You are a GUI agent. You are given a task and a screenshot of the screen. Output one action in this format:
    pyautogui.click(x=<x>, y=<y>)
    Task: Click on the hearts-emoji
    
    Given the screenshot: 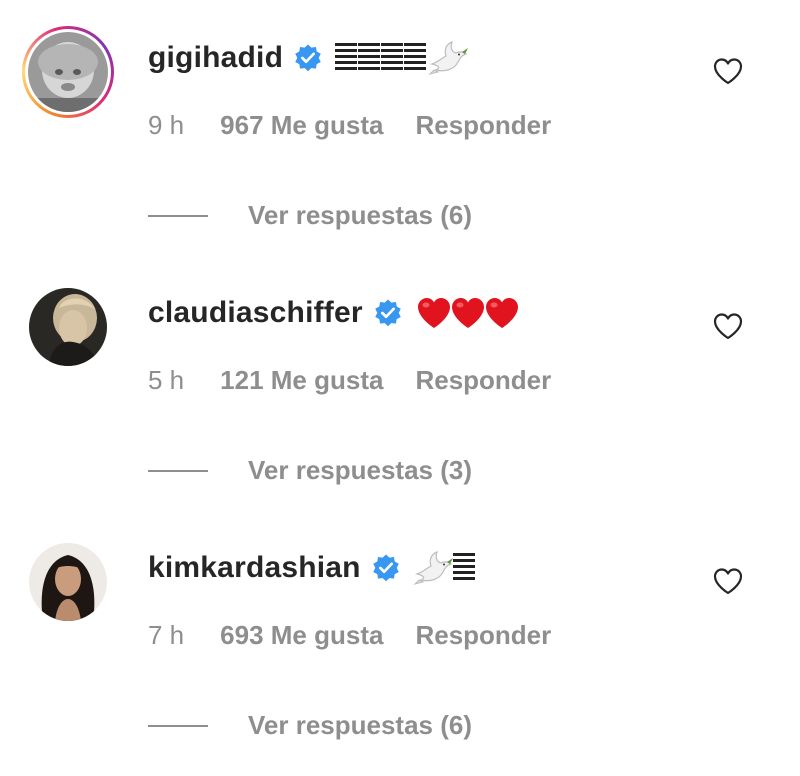 What is the action you would take?
    pyautogui.click(x=466, y=313)
    